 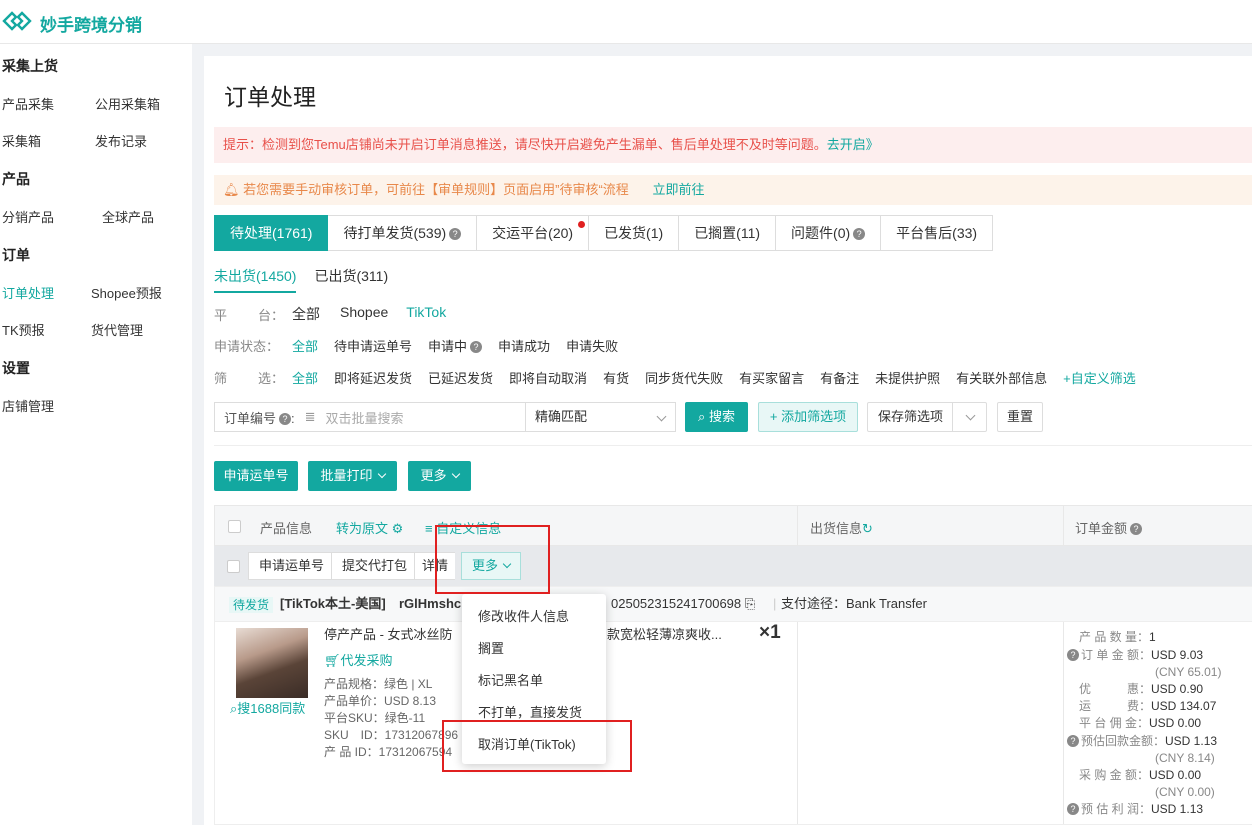 I want to click on sidebar-item-shopee-forecast: Shopee预报, so click(x=126, y=292).